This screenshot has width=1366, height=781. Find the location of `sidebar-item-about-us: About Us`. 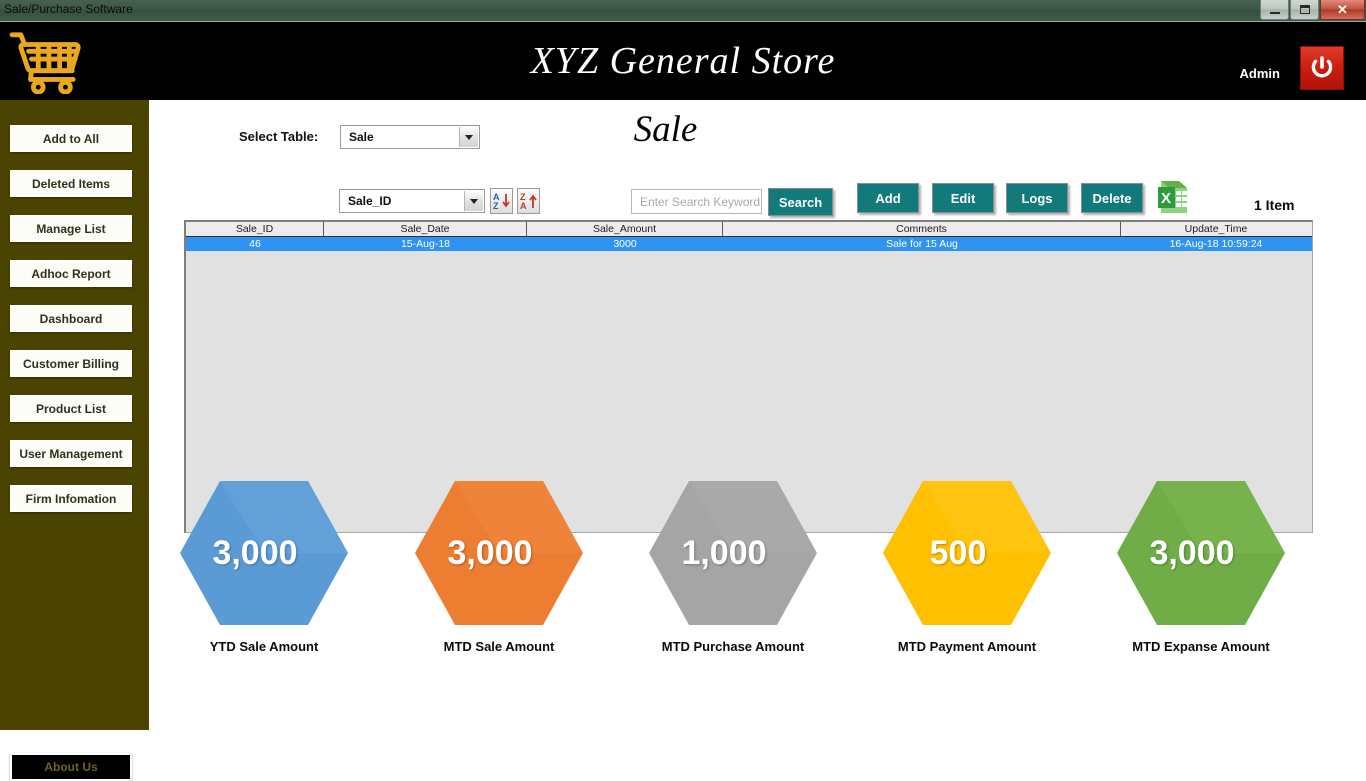

sidebar-item-about-us: About Us is located at coordinates (71, 767).